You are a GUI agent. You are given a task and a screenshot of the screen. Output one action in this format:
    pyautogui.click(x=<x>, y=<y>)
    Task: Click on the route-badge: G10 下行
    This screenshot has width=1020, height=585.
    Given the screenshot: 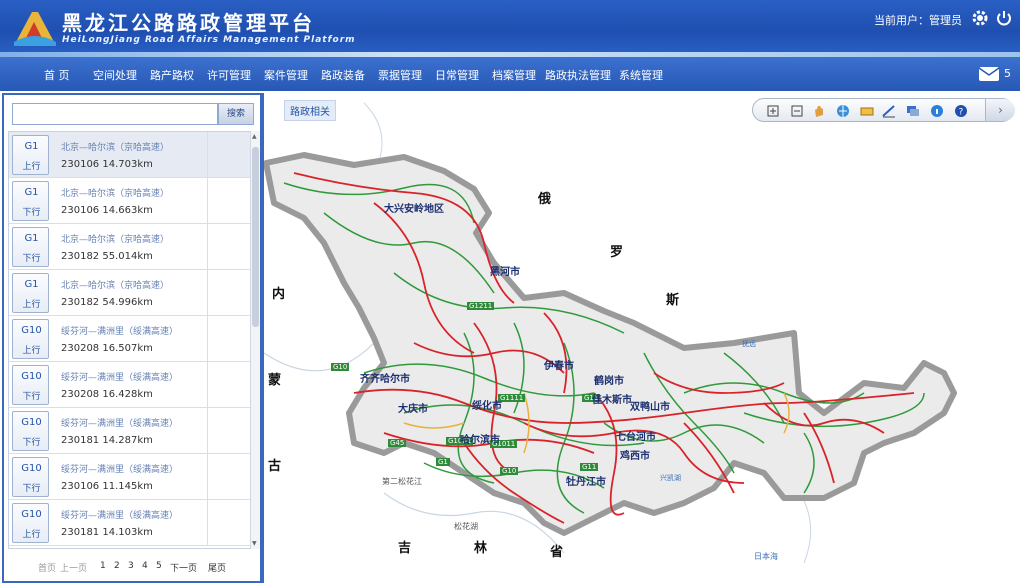 What is the action you would take?
    pyautogui.click(x=30, y=385)
    